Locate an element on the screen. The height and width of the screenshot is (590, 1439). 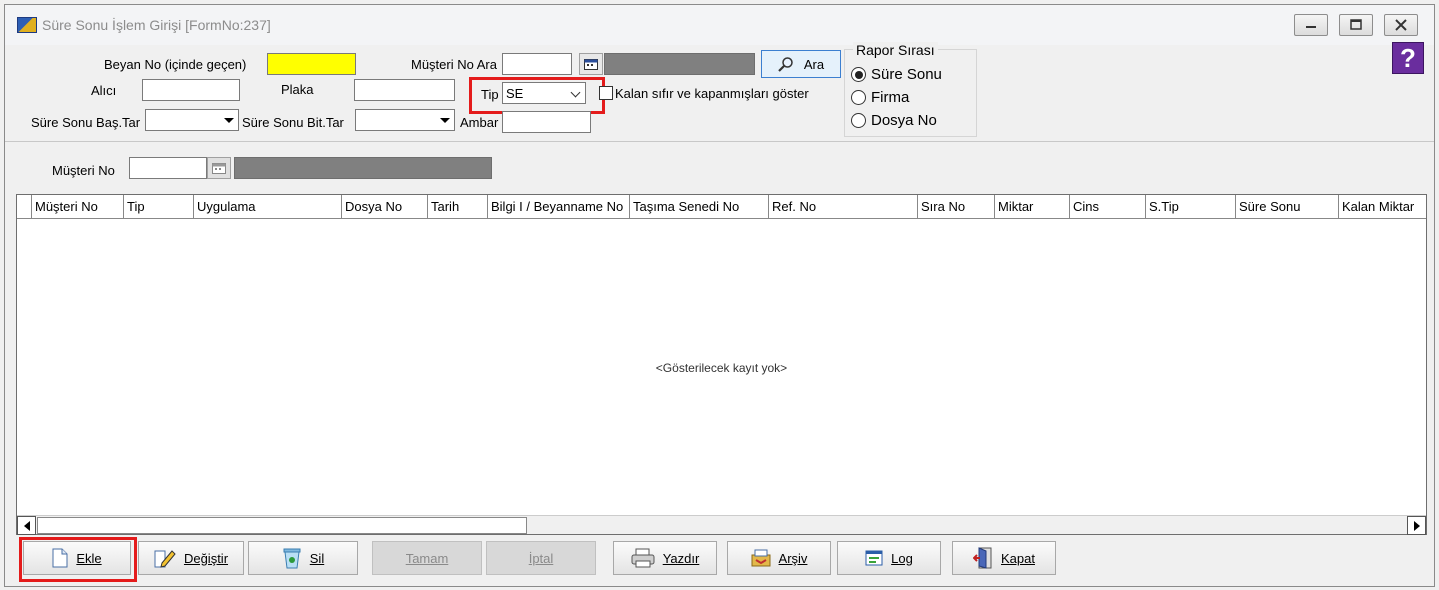
tamam-button: Tamam is located at coordinates (427, 558).